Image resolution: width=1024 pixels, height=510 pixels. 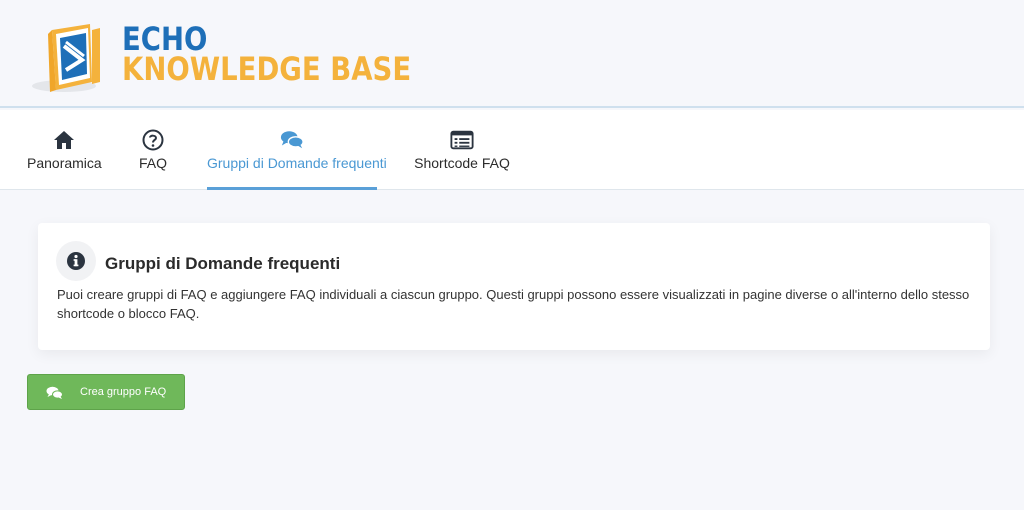 I want to click on create-faq-group-label: Crea gruppo FAQ, so click(x=123, y=392).